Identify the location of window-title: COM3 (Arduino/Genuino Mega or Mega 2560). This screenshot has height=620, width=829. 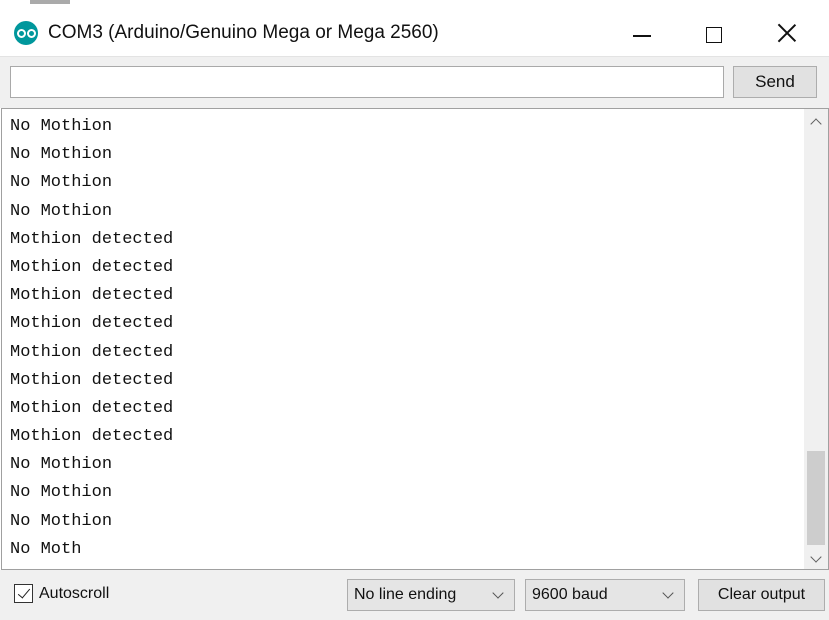
(243, 32).